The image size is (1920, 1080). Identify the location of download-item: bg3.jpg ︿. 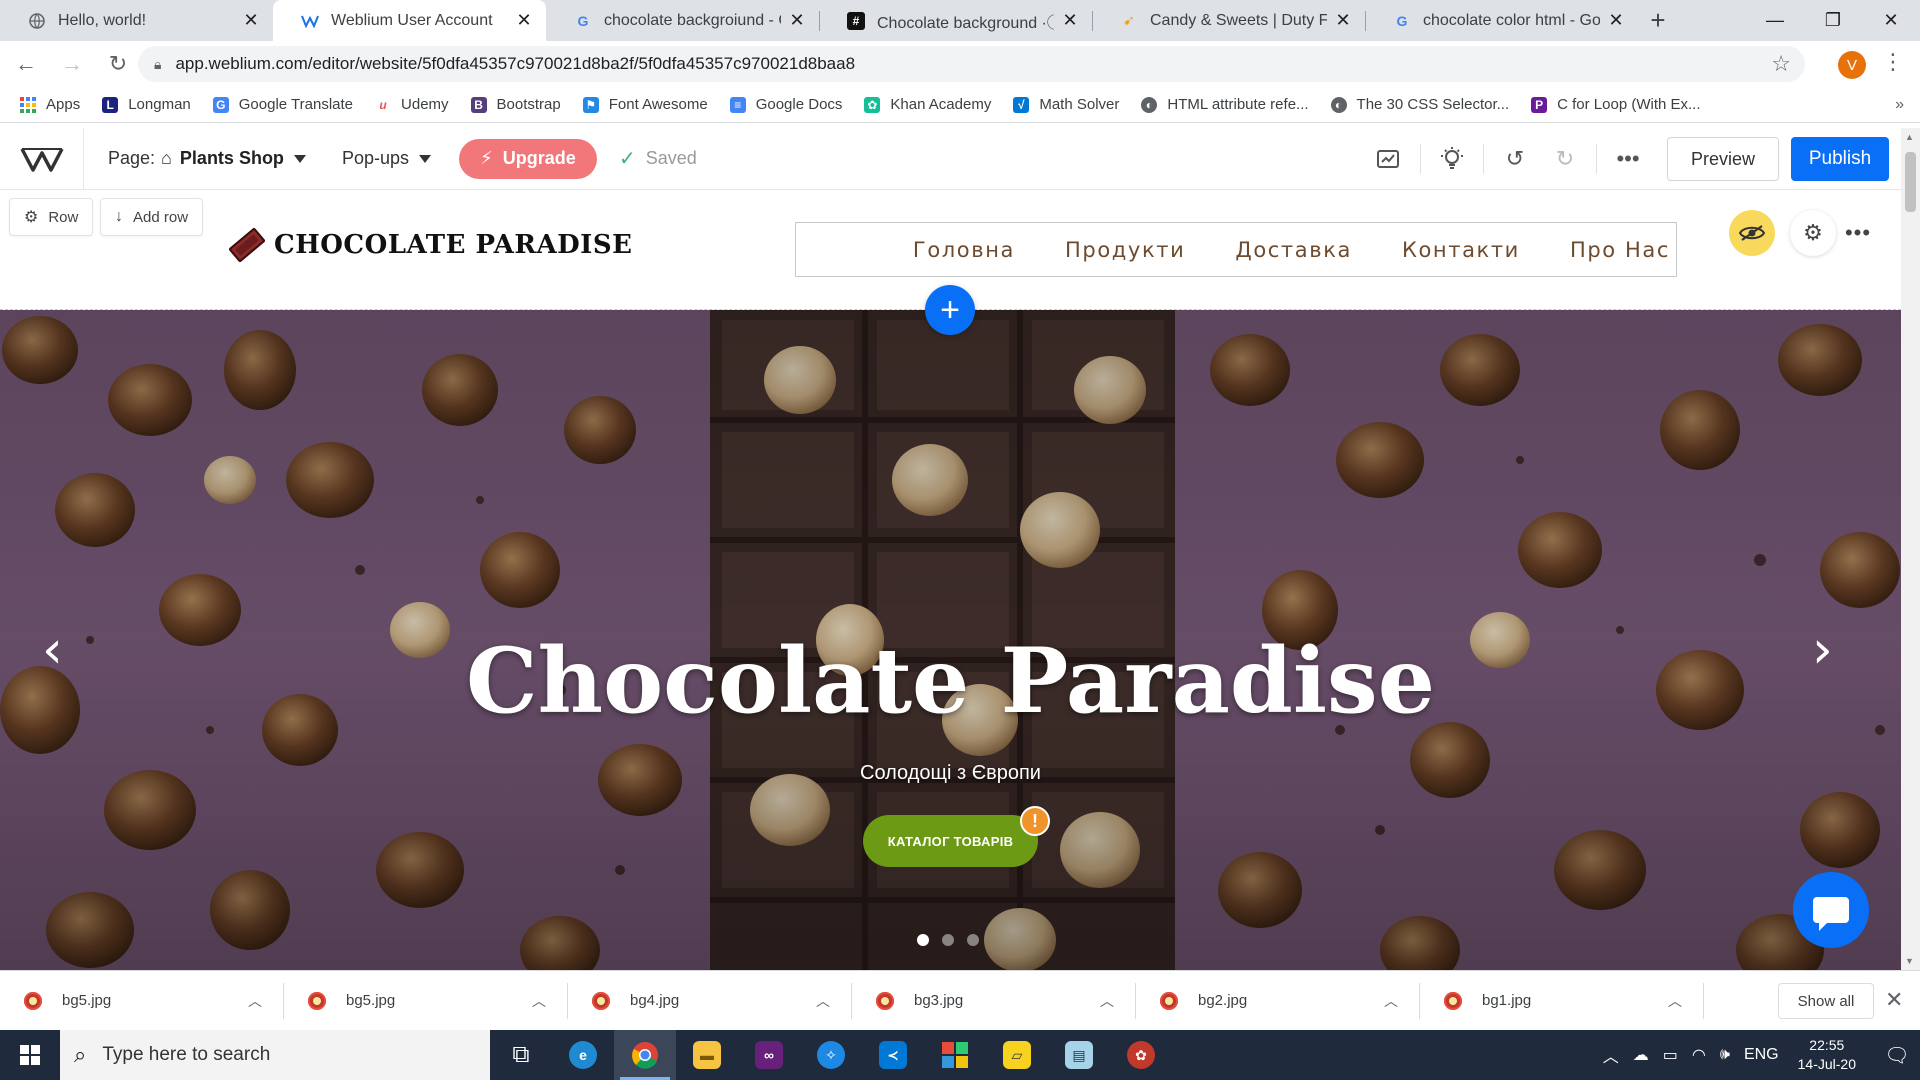
(994, 1001).